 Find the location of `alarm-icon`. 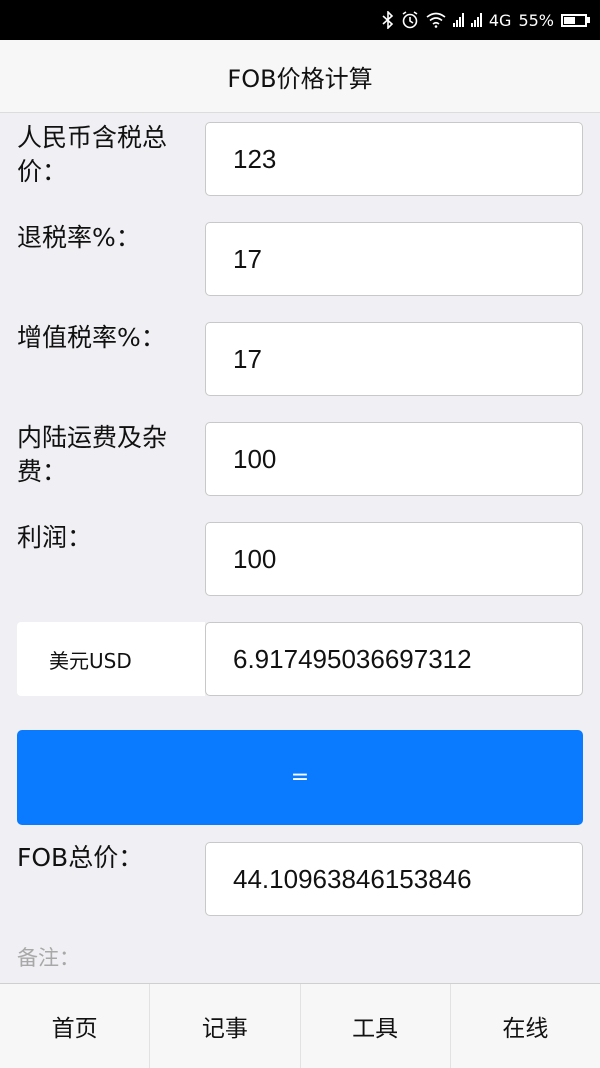

alarm-icon is located at coordinates (410, 20).